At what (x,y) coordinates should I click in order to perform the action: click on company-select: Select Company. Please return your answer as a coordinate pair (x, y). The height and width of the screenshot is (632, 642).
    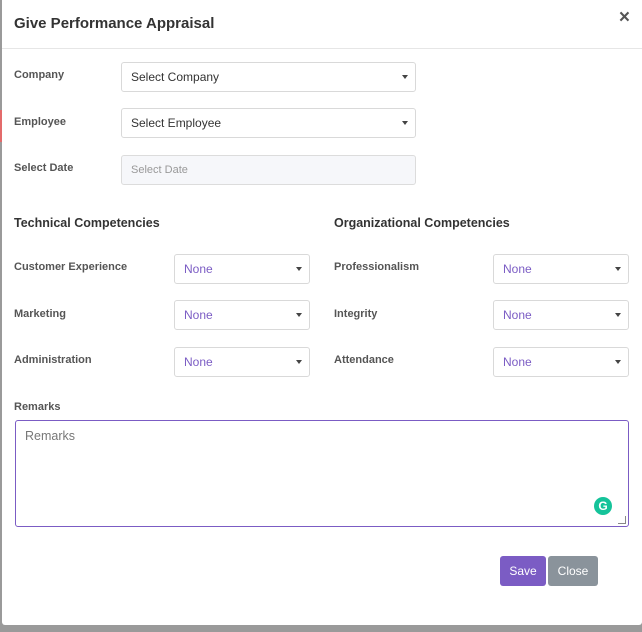
    Looking at the image, I should click on (268, 77).